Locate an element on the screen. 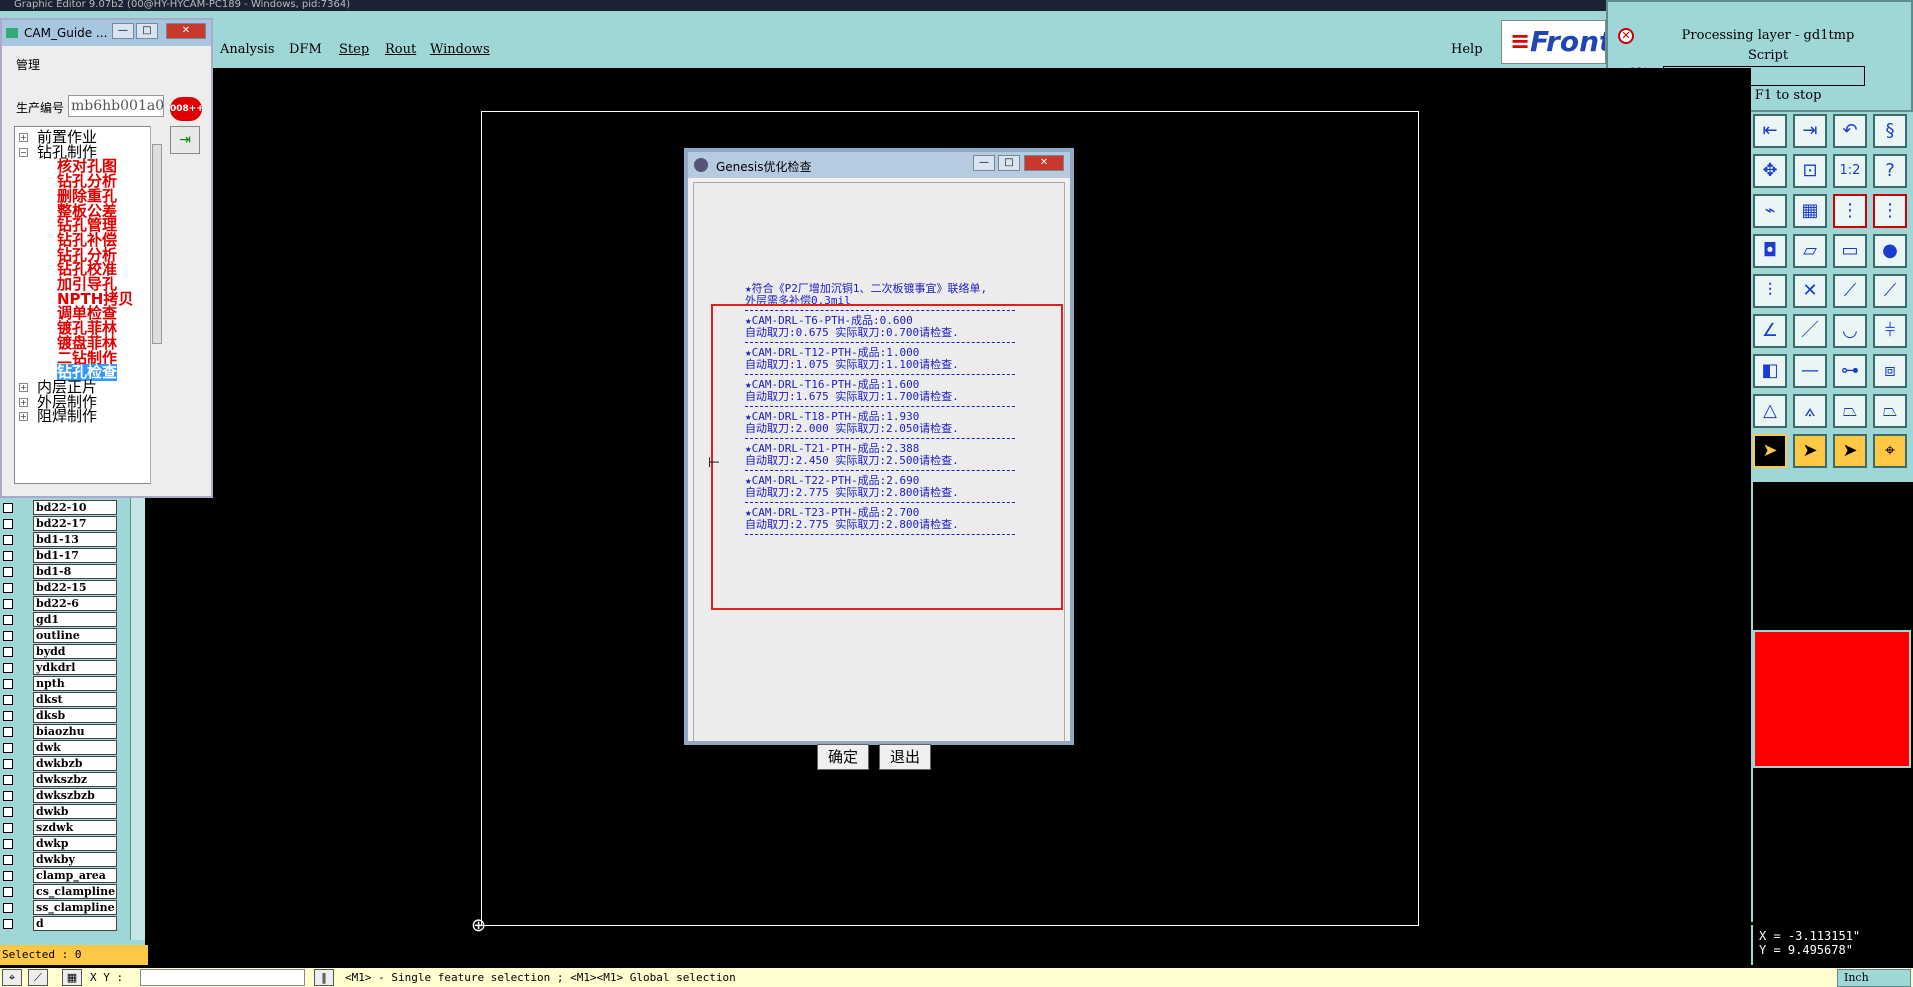 This screenshot has height=987, width=1913. layers-red-icon: ⋮ is located at coordinates (1850, 211).